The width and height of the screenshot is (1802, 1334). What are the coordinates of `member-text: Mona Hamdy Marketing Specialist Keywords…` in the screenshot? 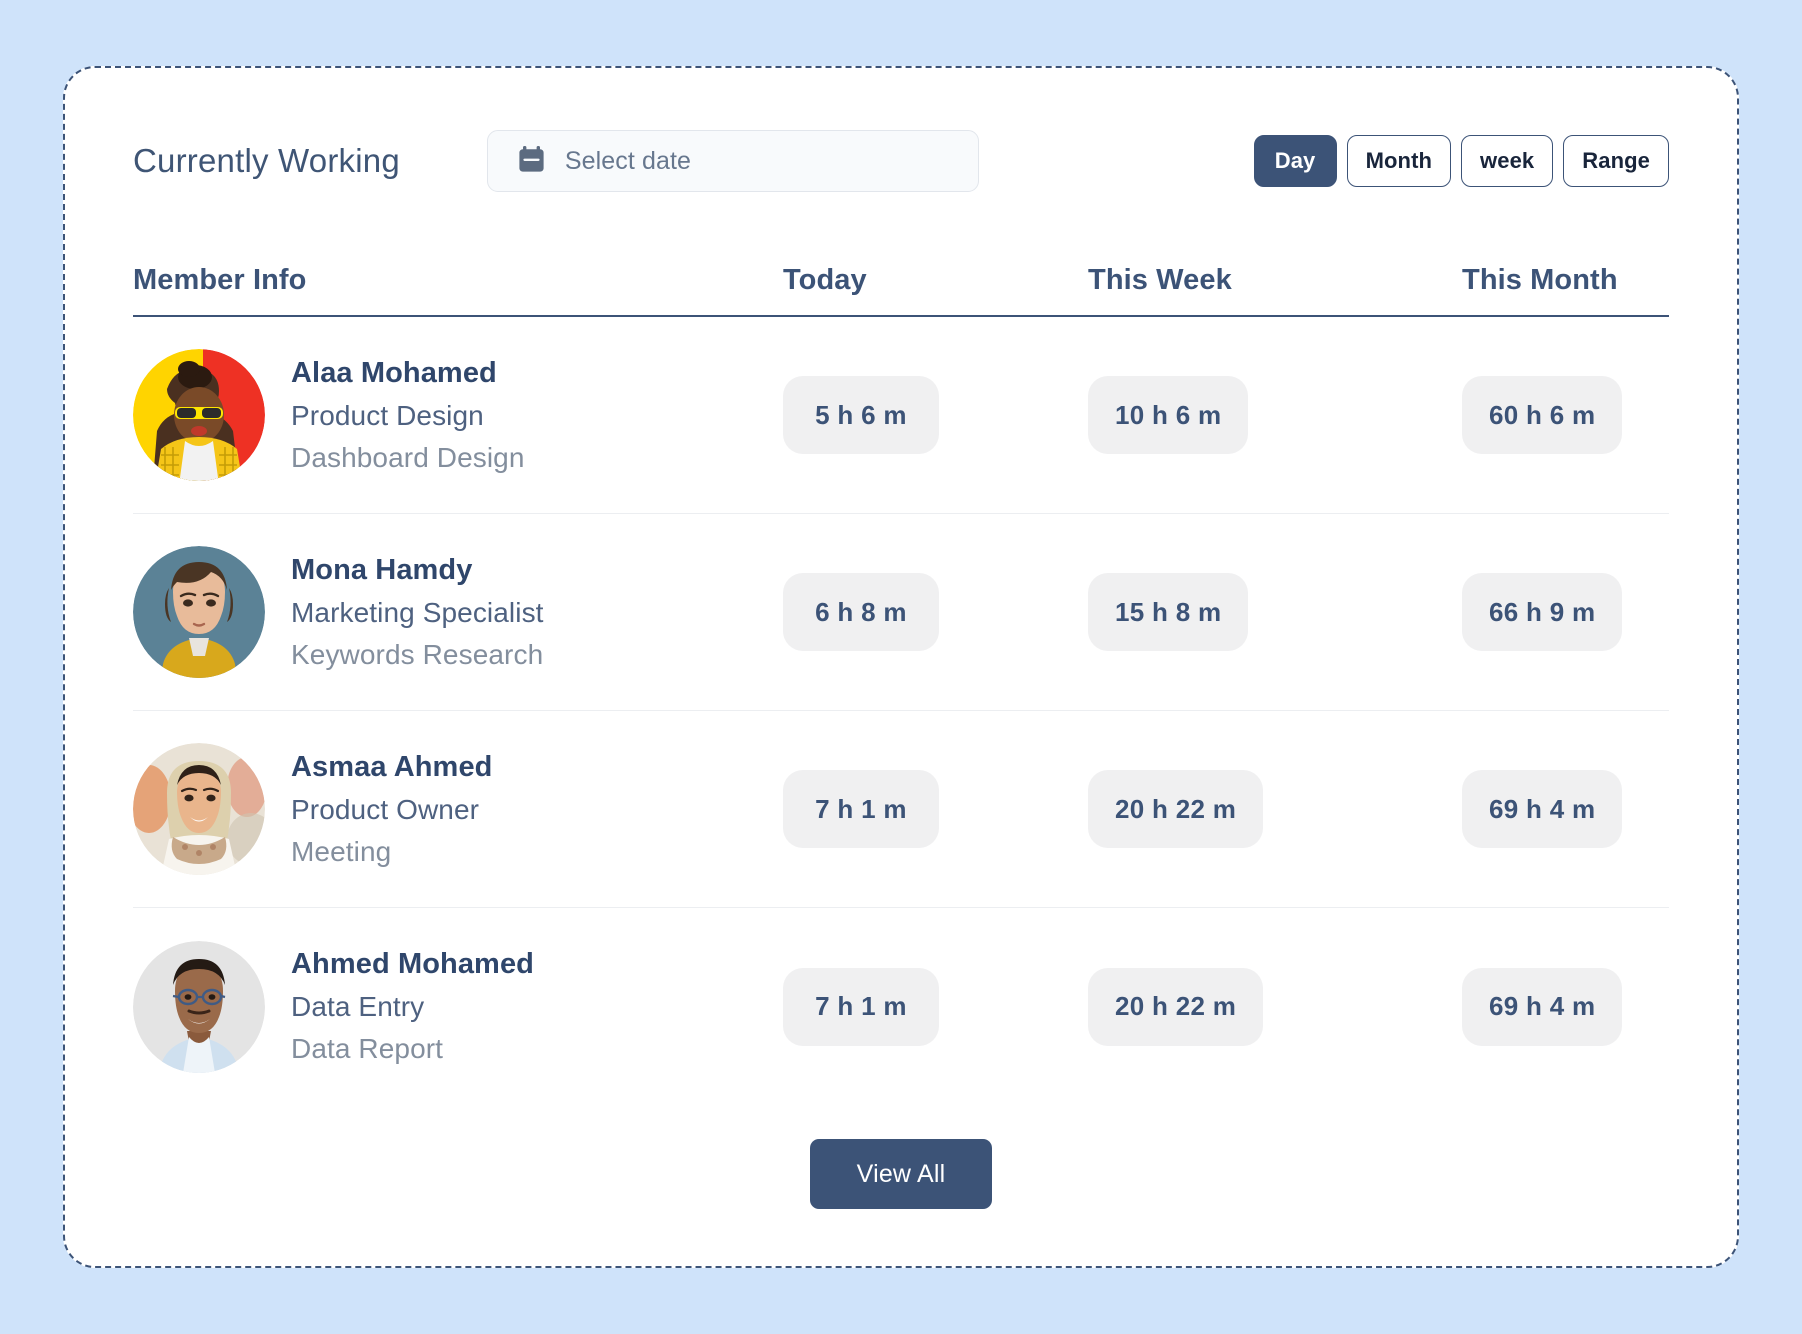 It's located at (417, 612).